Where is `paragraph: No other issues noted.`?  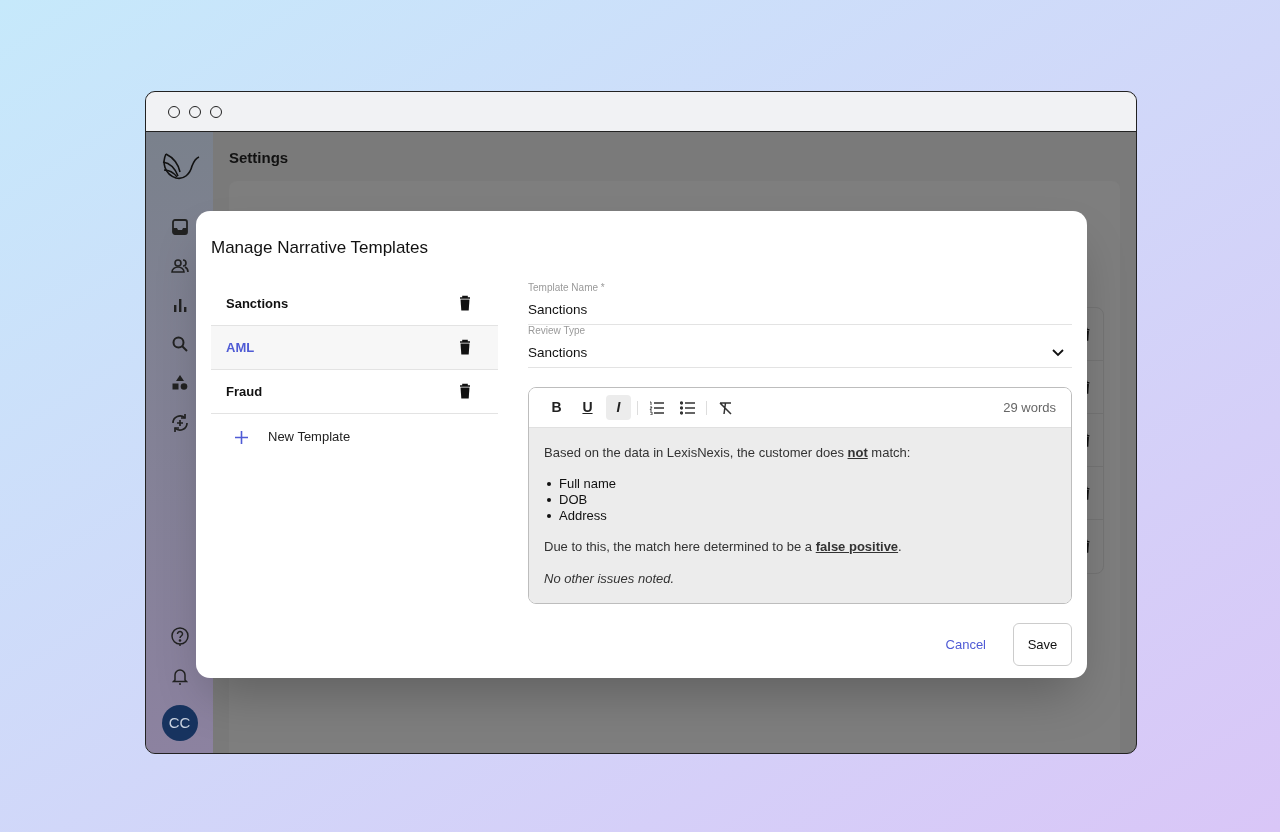
paragraph: No other issues noted. is located at coordinates (610, 579).